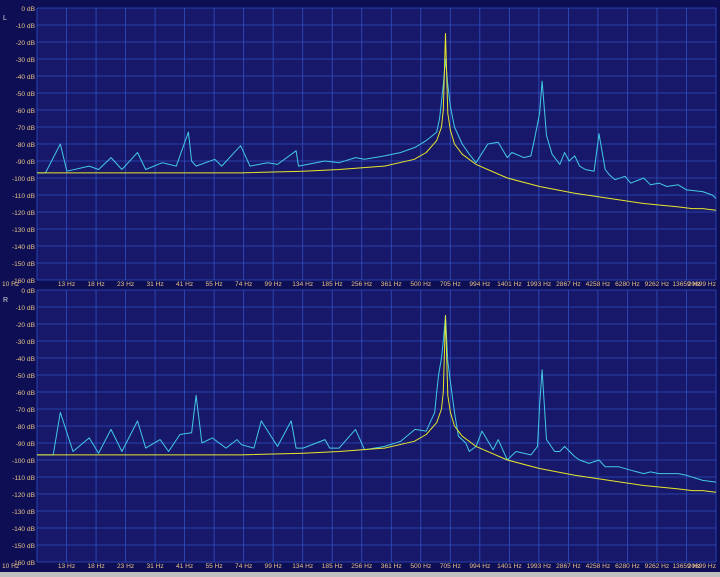 The image size is (720, 577). Describe the element at coordinates (5, 18) in the screenshot. I see `channel-label: L` at that location.